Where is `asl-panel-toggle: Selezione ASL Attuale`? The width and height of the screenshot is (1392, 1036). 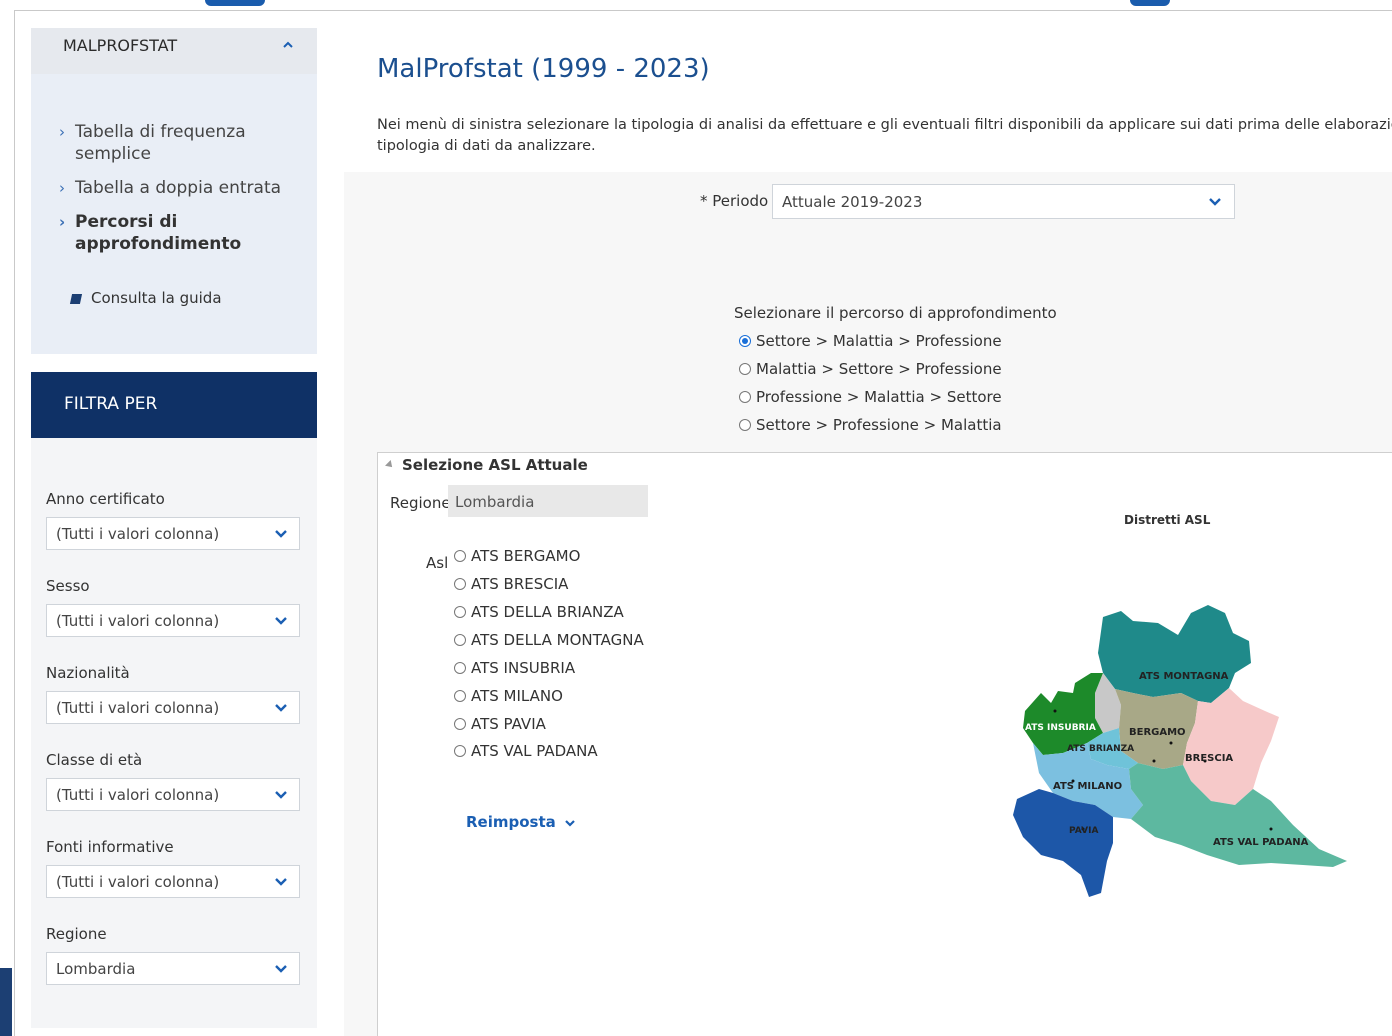 asl-panel-toggle: Selezione ASL Attuale is located at coordinates (486, 465).